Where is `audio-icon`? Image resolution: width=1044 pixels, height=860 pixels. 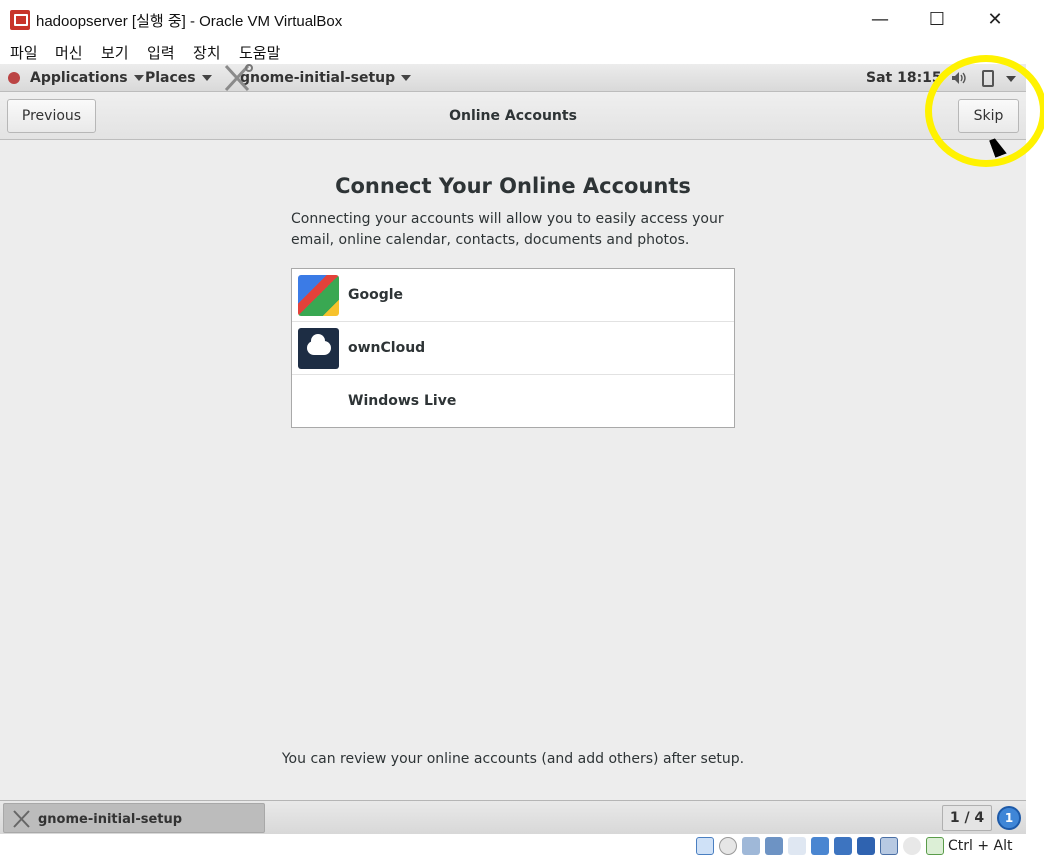 audio-icon is located at coordinates (751, 846).